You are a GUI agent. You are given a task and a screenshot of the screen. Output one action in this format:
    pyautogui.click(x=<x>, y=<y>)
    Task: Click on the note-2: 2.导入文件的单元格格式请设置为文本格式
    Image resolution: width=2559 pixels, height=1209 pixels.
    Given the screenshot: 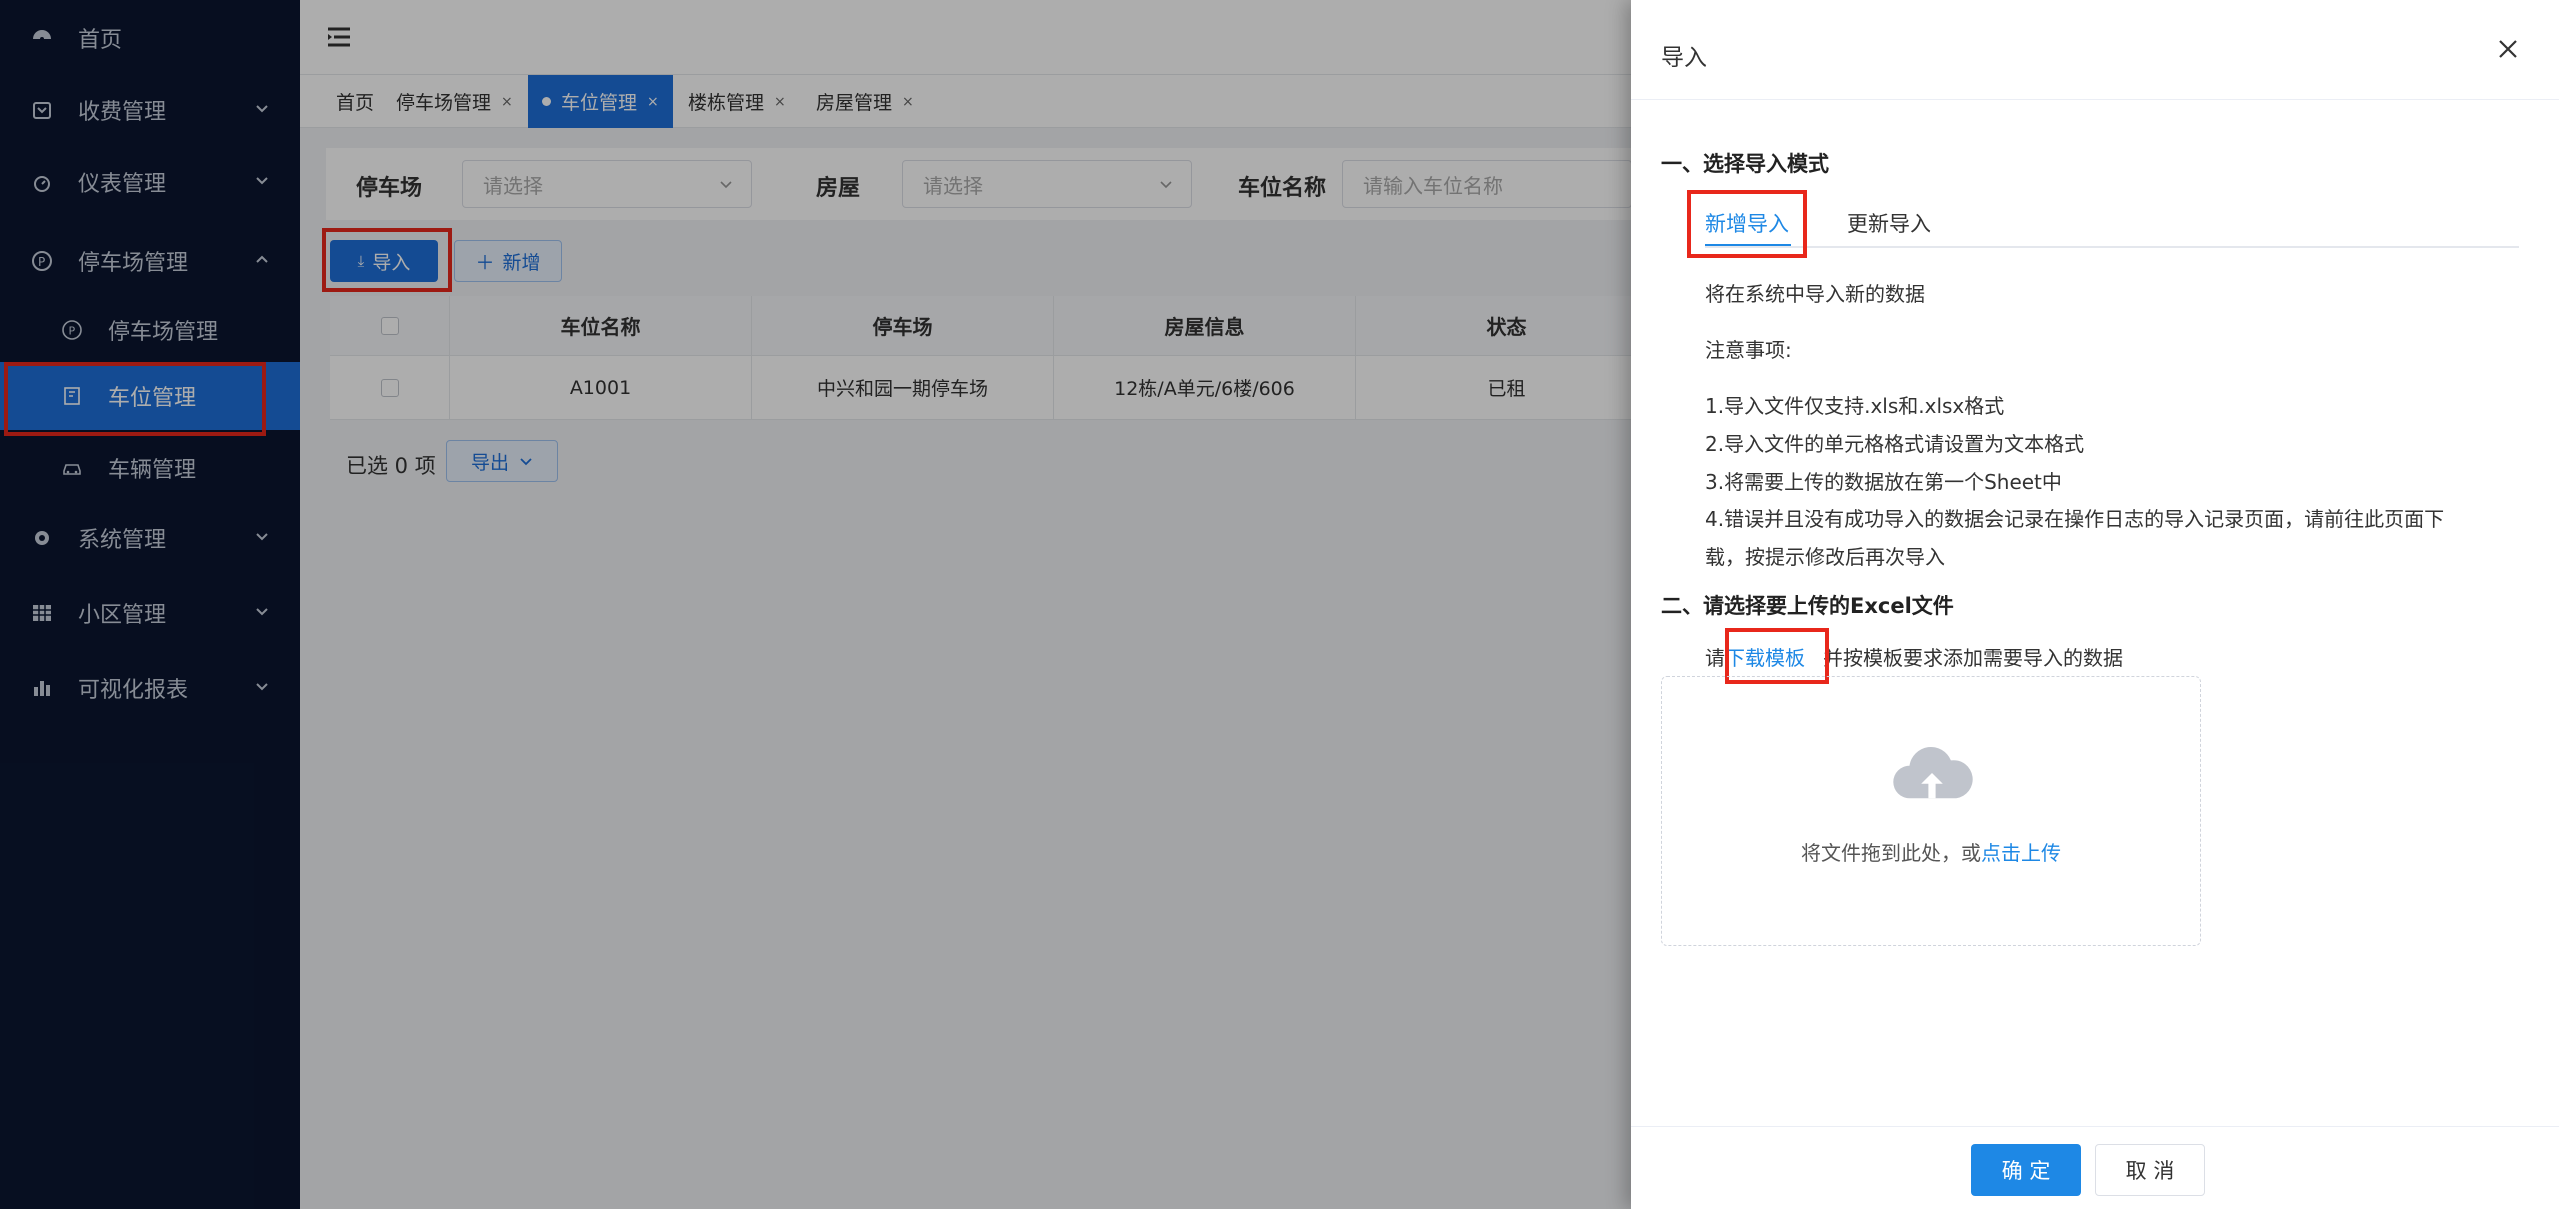 What is the action you would take?
    pyautogui.click(x=1895, y=444)
    